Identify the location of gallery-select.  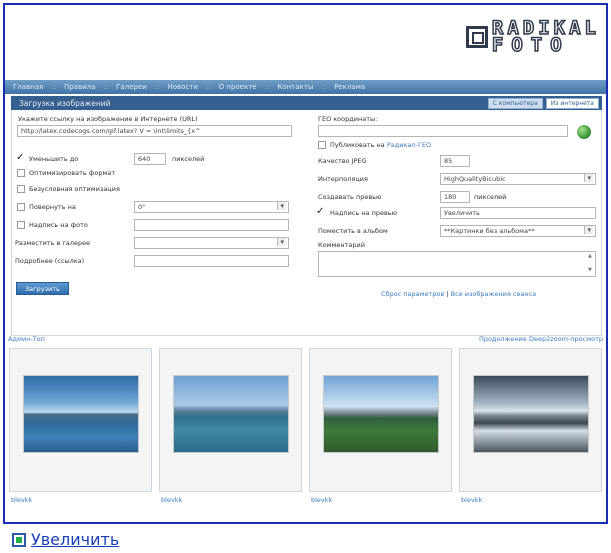
(211, 243).